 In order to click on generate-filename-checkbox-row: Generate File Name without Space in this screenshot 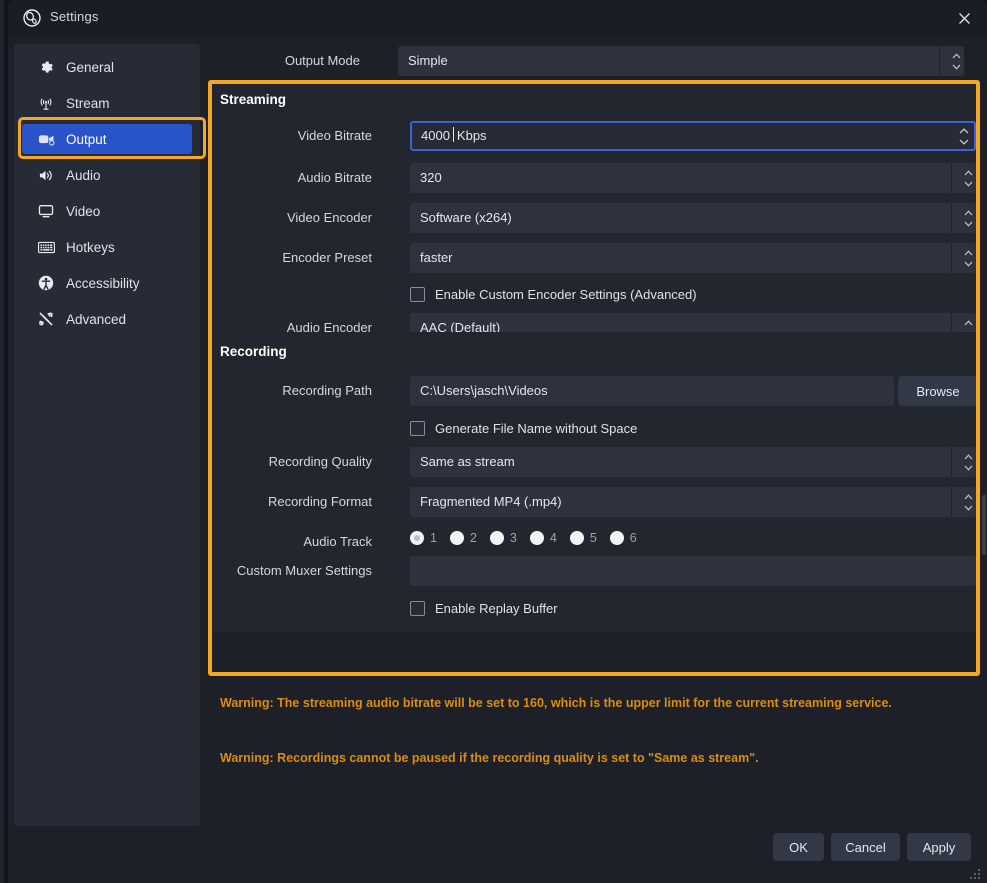, I will do `click(523, 428)`.